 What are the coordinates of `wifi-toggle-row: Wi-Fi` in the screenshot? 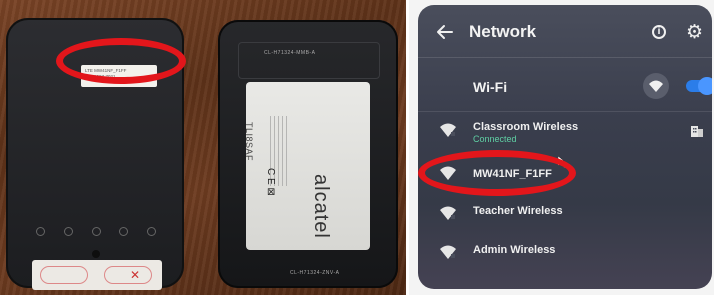 It's located at (565, 87).